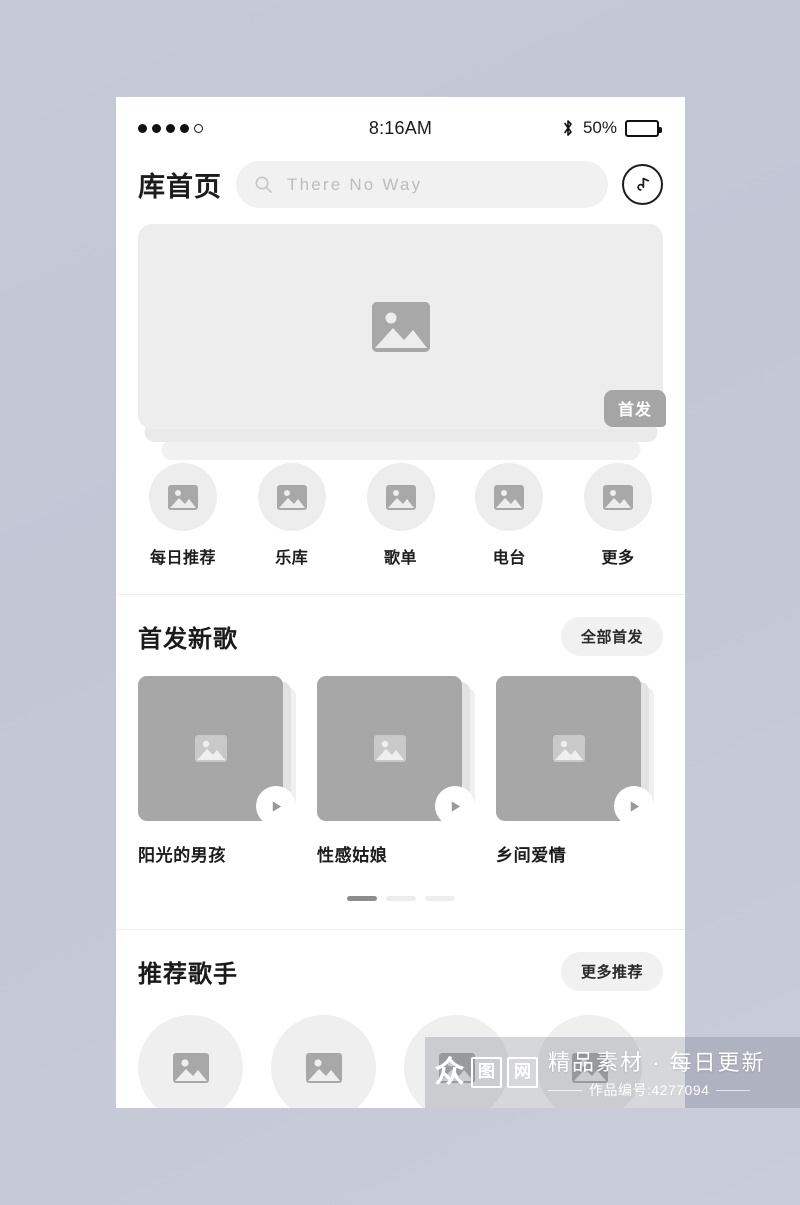  I want to click on carousel-pagination, so click(400, 894).